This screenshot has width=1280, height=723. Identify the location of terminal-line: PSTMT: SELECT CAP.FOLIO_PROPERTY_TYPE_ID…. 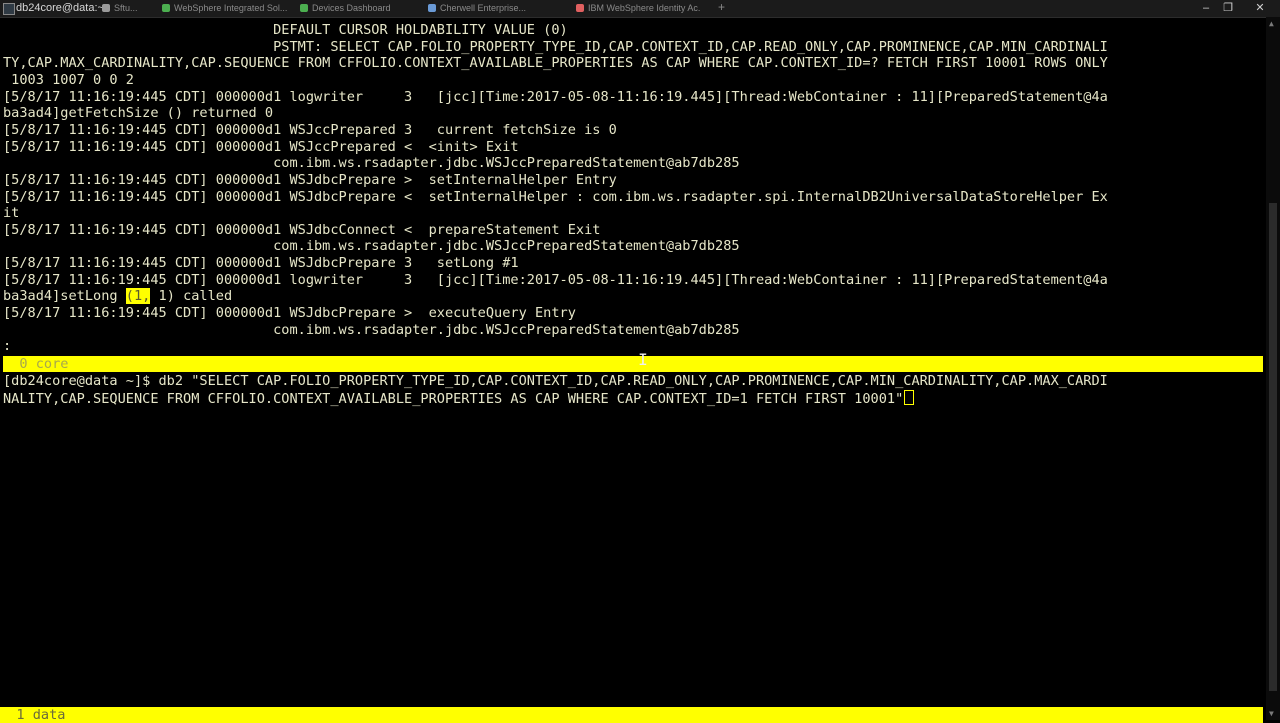
(555, 46).